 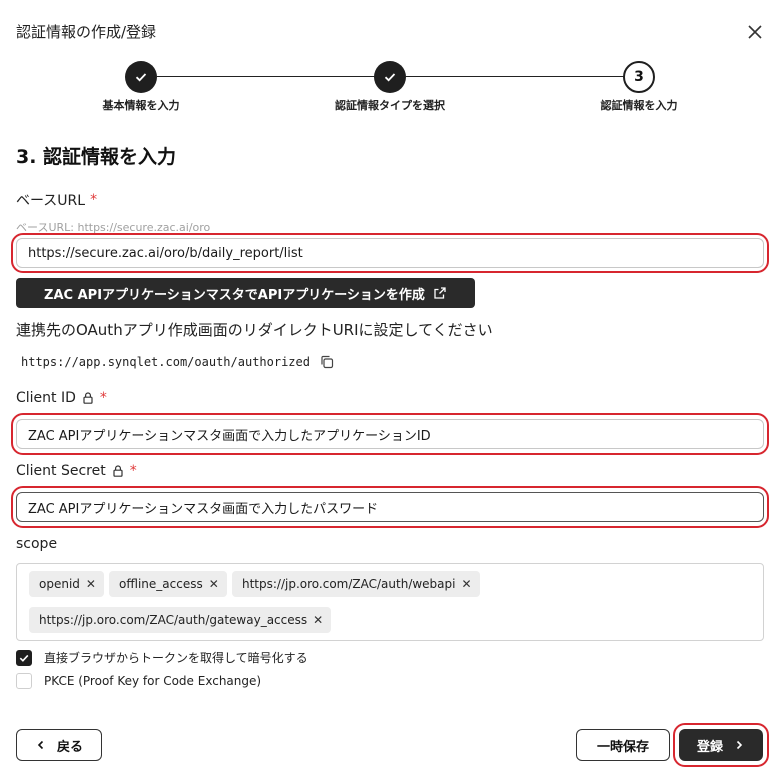 What do you see at coordinates (69, 747) in the screenshot?
I see `back-label: 戻る` at bounding box center [69, 747].